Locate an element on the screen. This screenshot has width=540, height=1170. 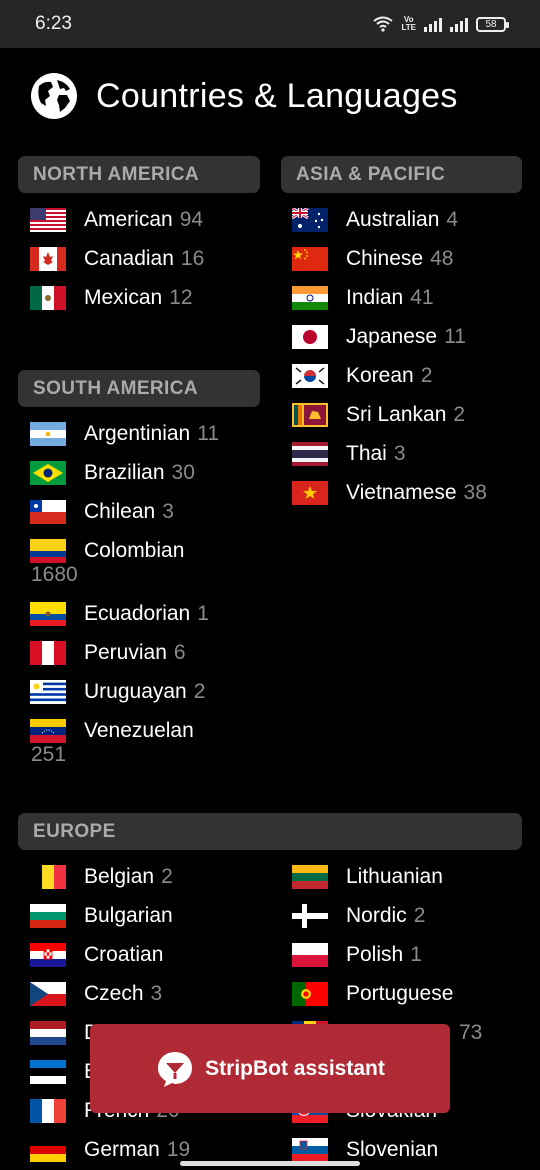
india-flag-icon is located at coordinates (310, 298).